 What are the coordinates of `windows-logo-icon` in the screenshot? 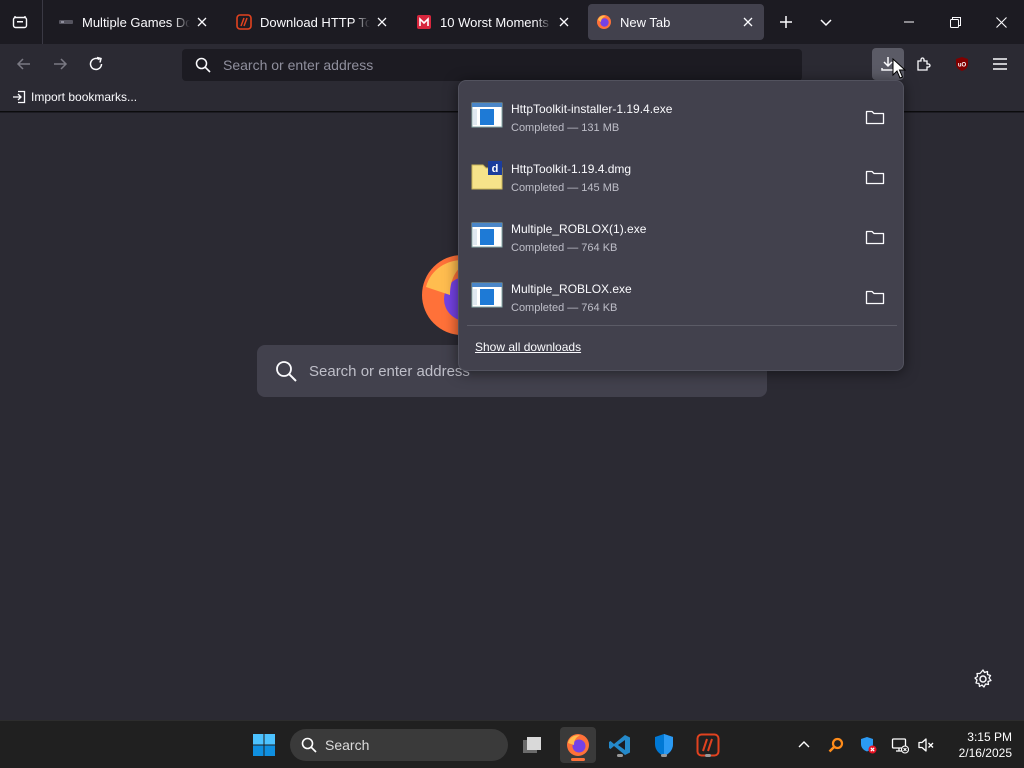 It's located at (264, 745).